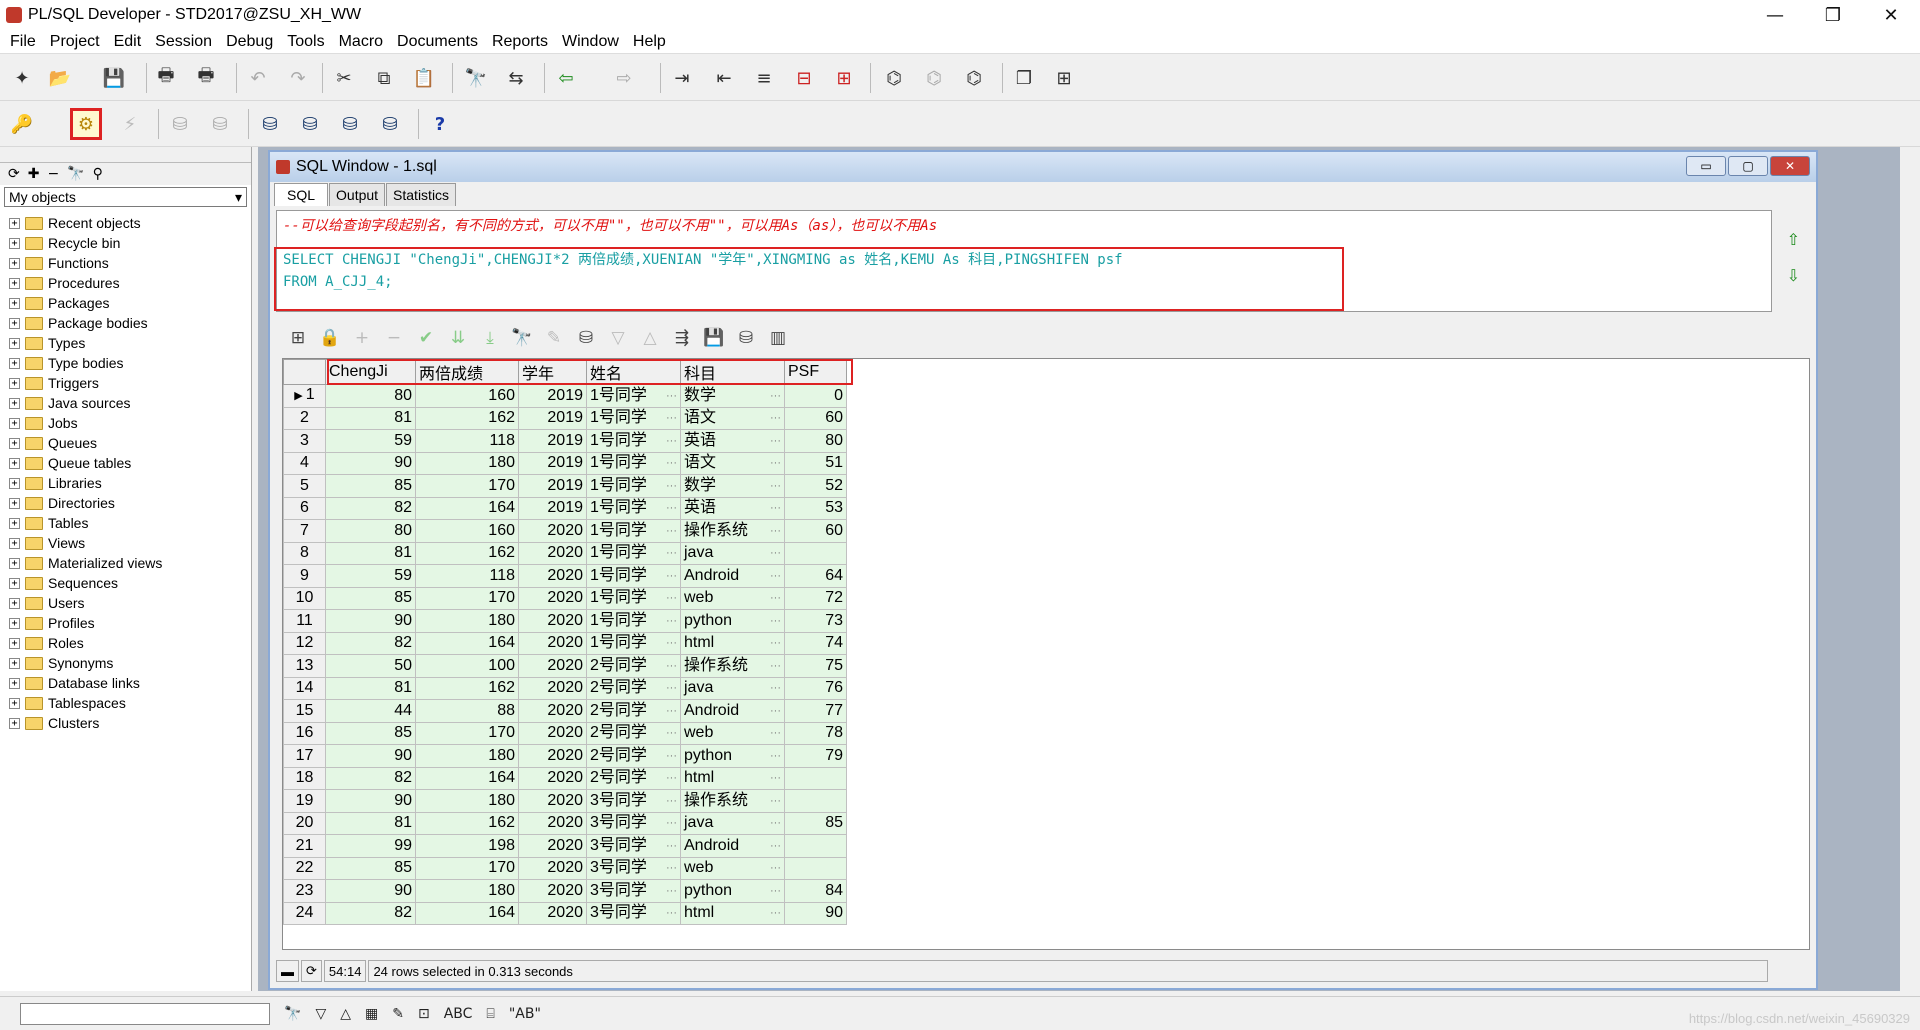 This screenshot has width=1920, height=1030. I want to click on tree-item: + Recent objects, so click(125, 223).